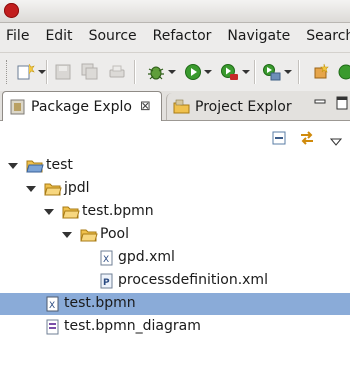  I want to click on package-icon, so click(321, 71).